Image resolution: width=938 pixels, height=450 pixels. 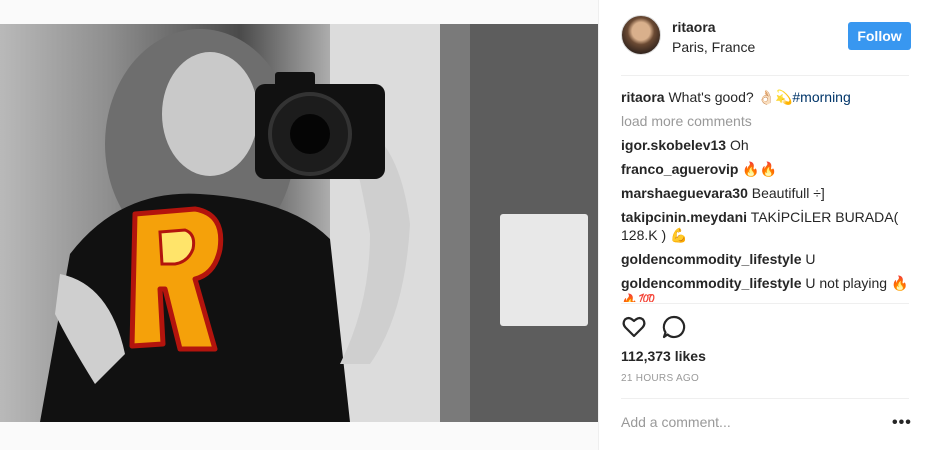 What do you see at coordinates (663, 356) in the screenshot?
I see `likes-count: 112,373 likes` at bounding box center [663, 356].